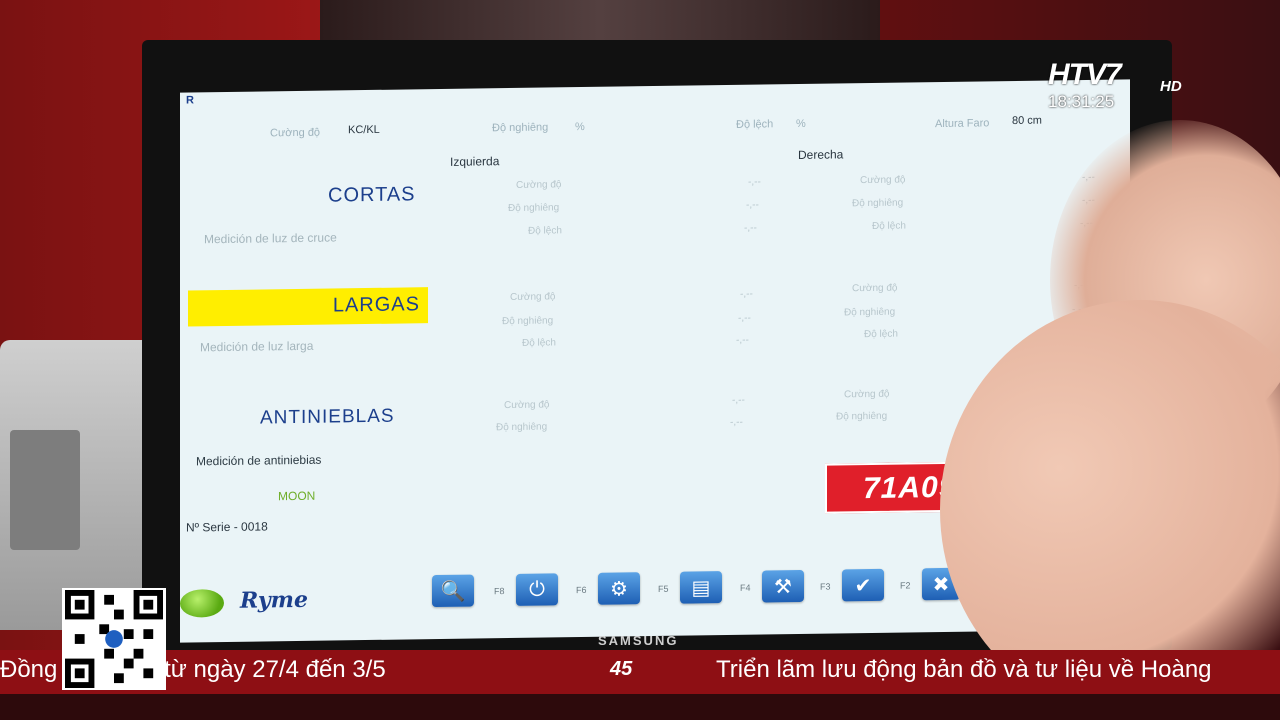 The width and height of the screenshot is (1280, 720). I want to click on tools-icon: ⚒, so click(783, 586).